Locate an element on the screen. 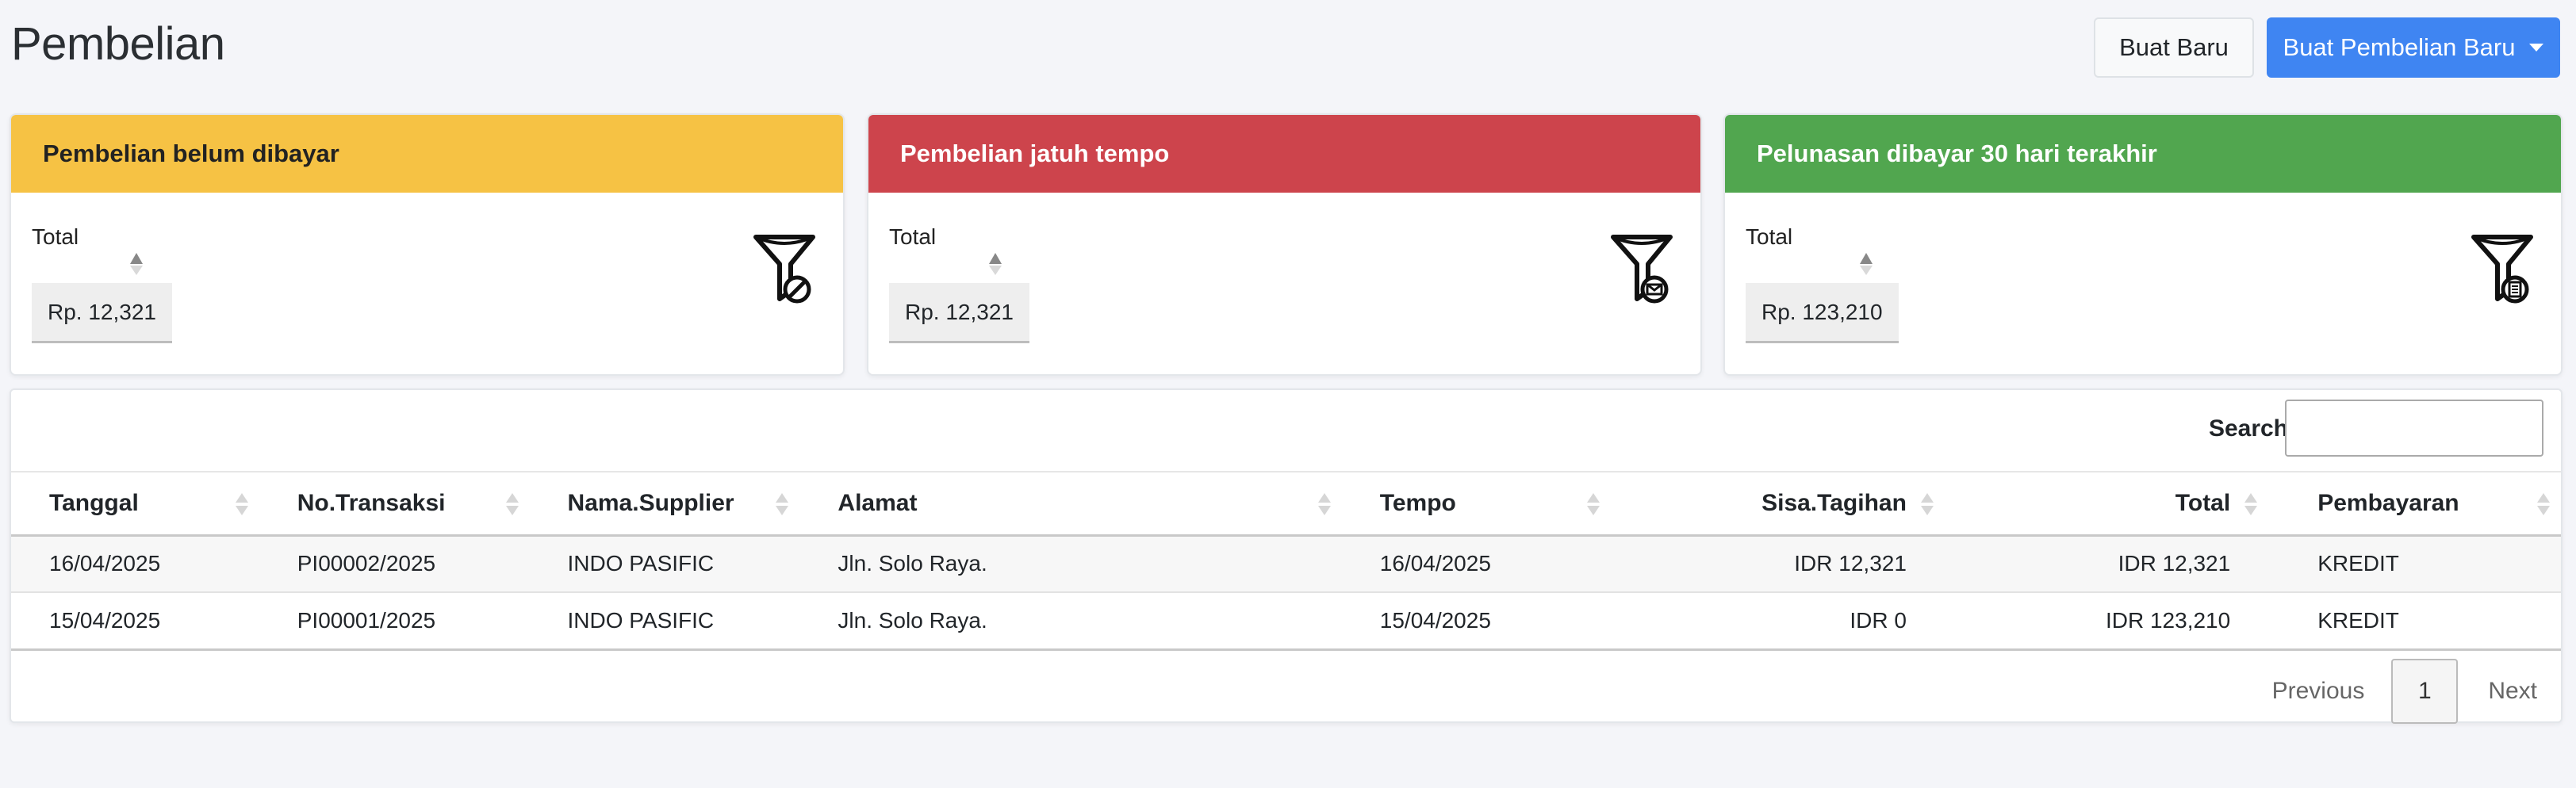 This screenshot has width=2576, height=788. column-header-tanggal: Tanggal is located at coordinates (135, 504).